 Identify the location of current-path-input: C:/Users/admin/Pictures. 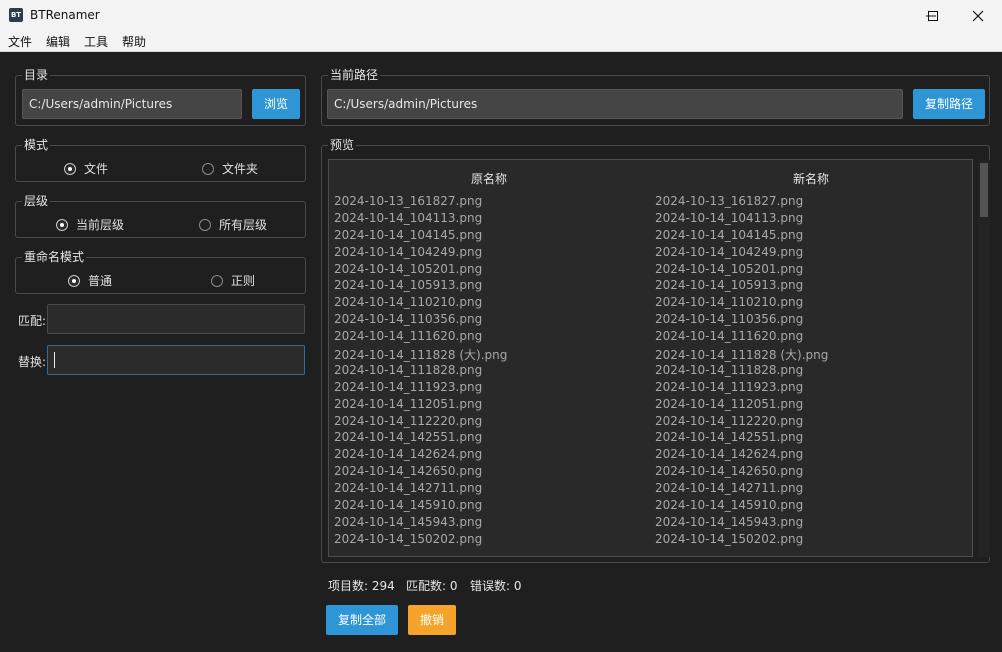
(615, 104).